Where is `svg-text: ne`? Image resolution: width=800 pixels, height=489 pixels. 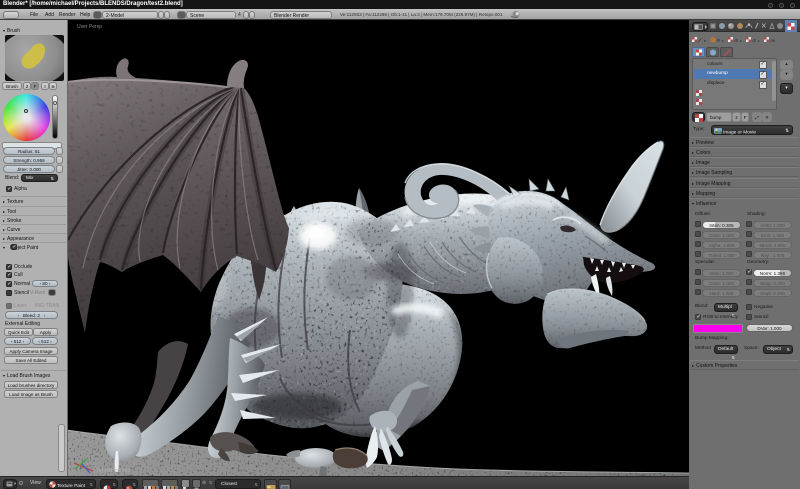
svg-text: ne is located at coordinates (773, 40).